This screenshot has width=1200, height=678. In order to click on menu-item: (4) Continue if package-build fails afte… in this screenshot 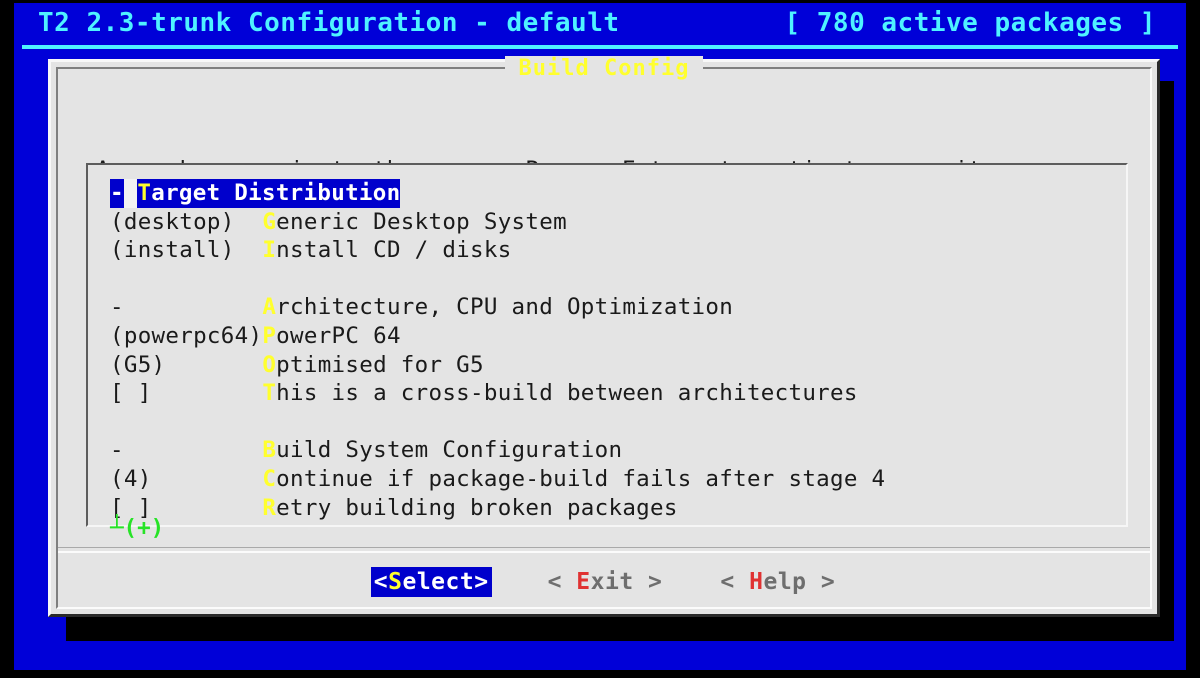, I will do `click(497, 479)`.